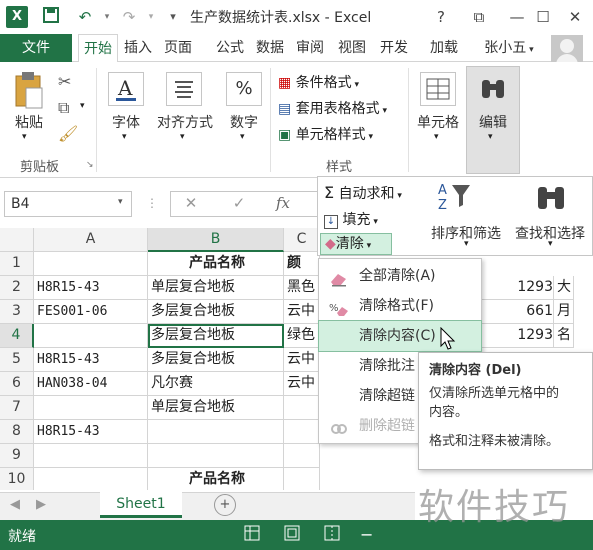 The height and width of the screenshot is (550, 593). What do you see at coordinates (302, 312) in the screenshot?
I see `cell-c3: 云中` at bounding box center [302, 312].